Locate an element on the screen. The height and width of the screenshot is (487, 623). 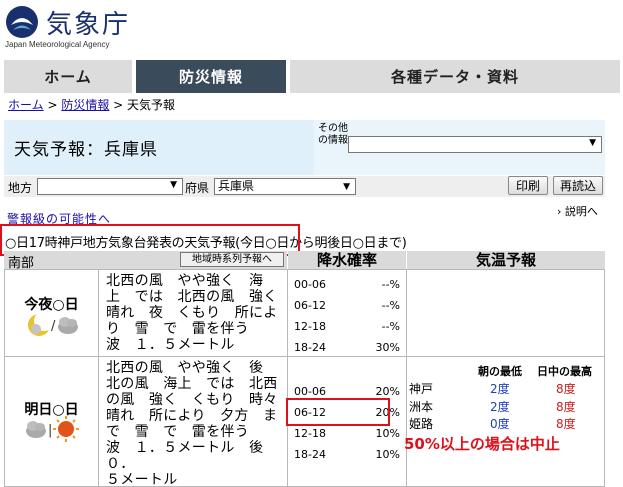
prefecture-value: 兵庫県 is located at coordinates (236, 186).